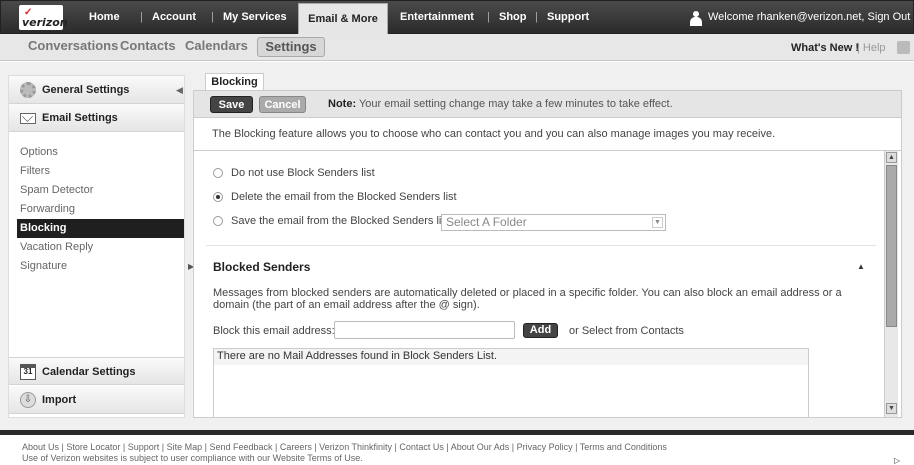  I want to click on import-label: Import, so click(59, 400).